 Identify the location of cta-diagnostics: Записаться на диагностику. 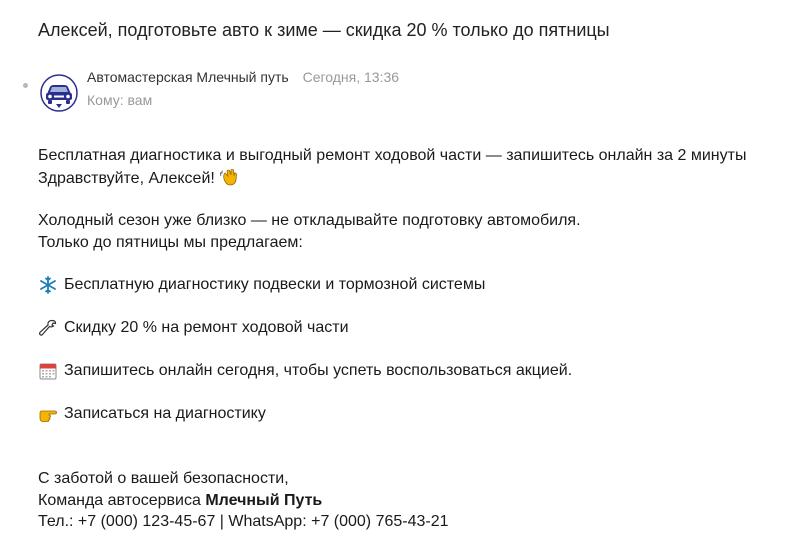
(392, 414).